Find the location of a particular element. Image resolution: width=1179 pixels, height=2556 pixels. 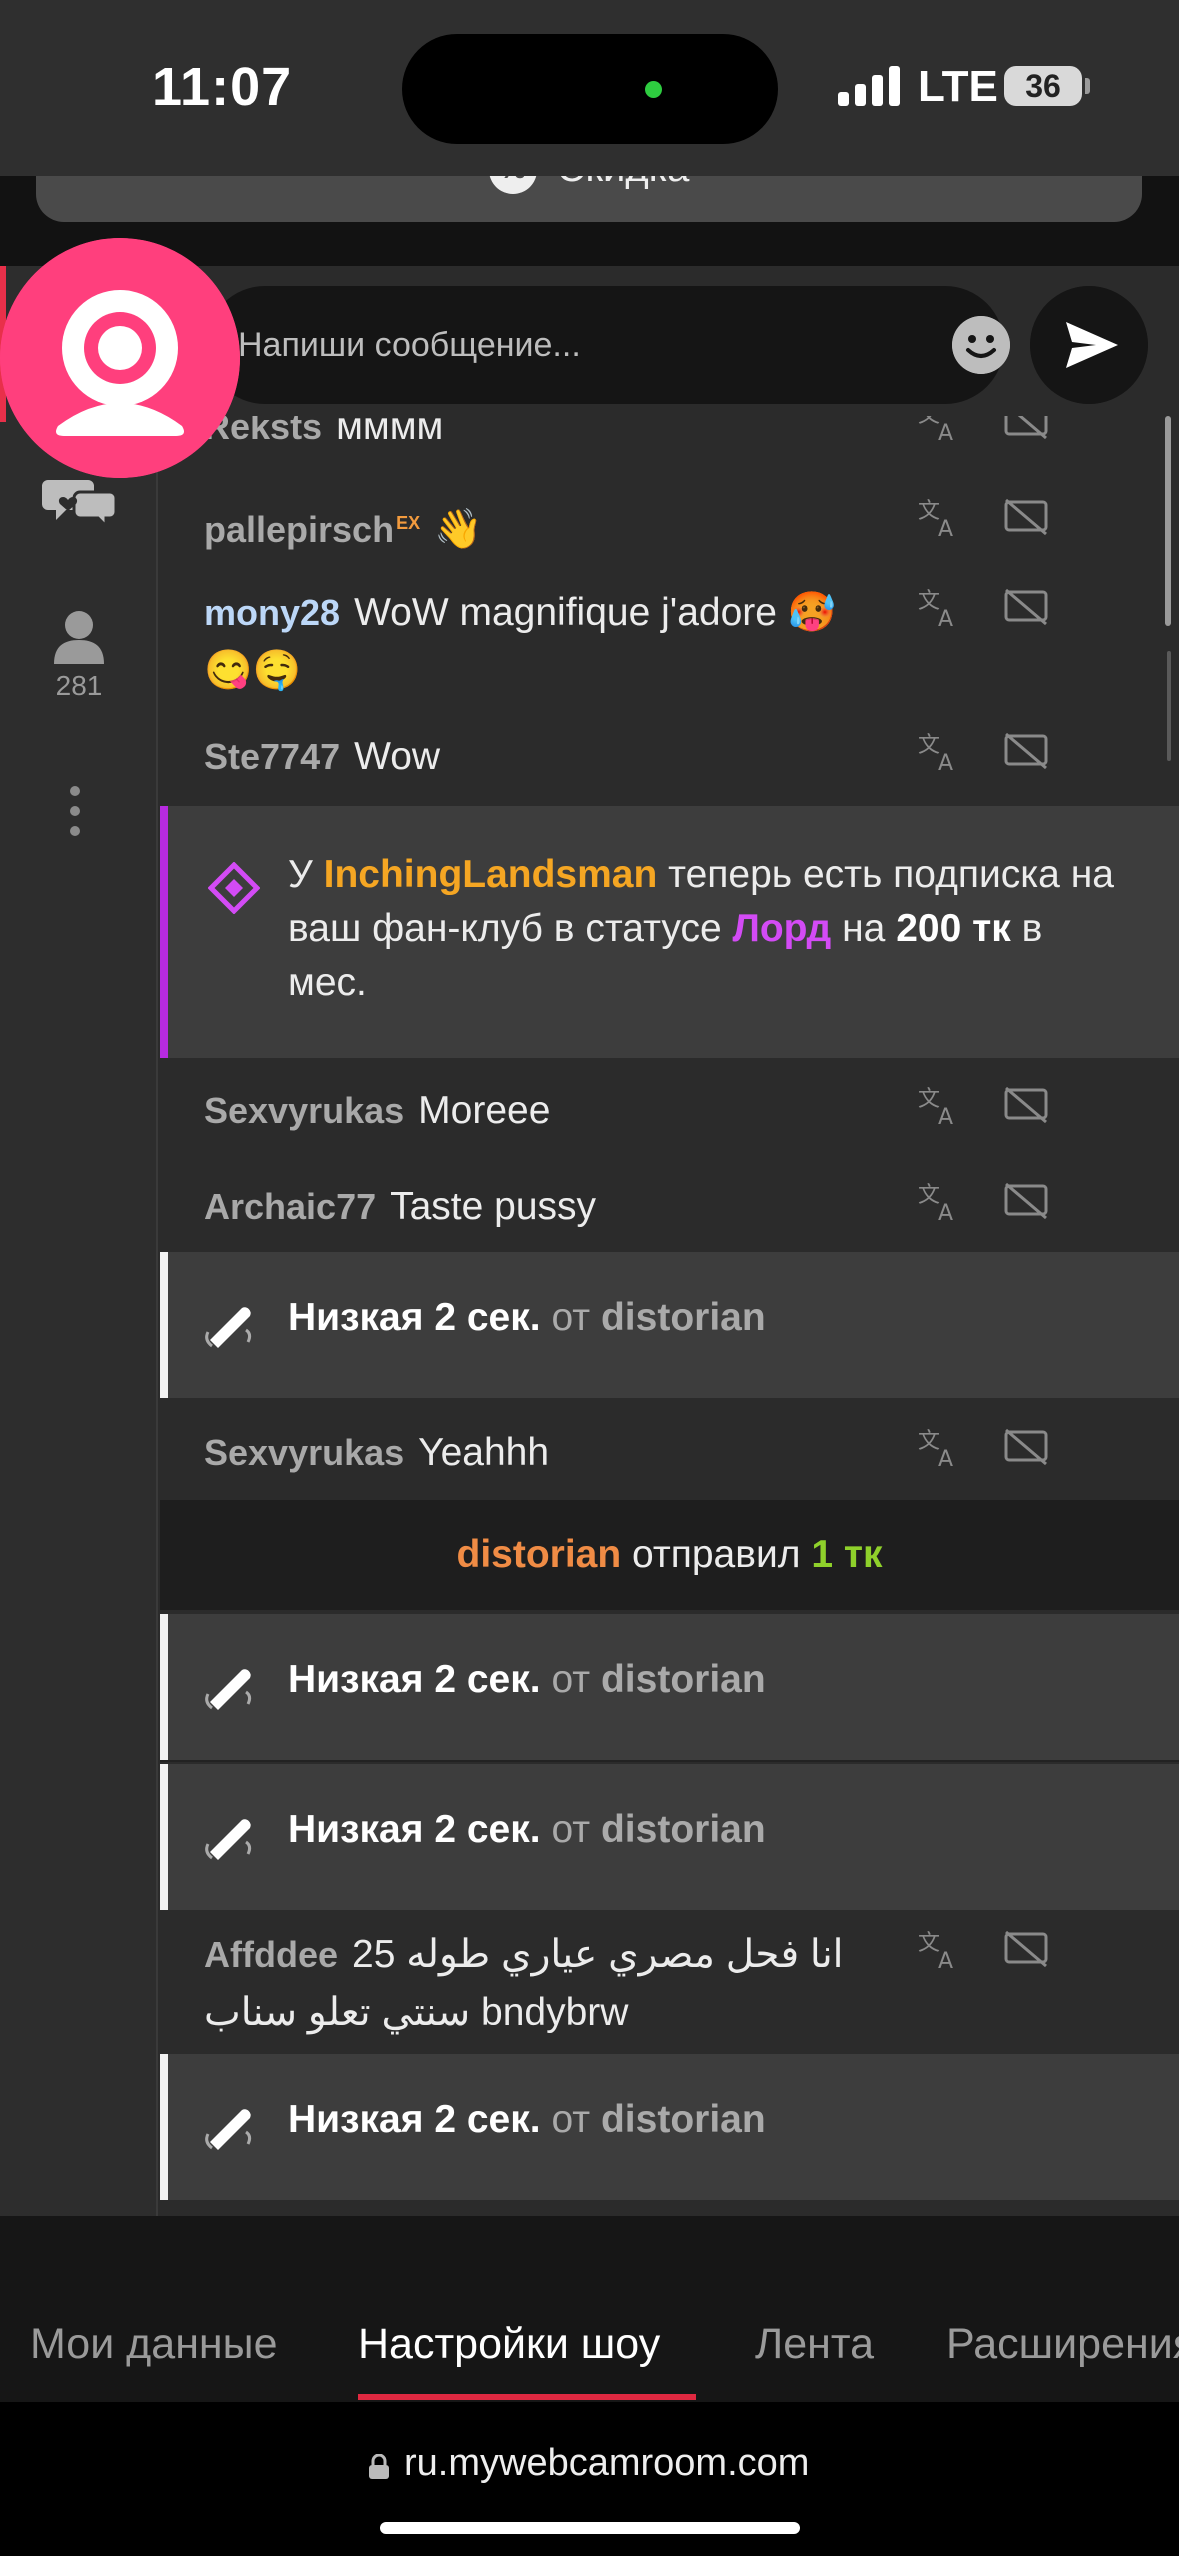

chat-message: Sexvyrukas Yeahhh 文A is located at coordinates (669, 1453).